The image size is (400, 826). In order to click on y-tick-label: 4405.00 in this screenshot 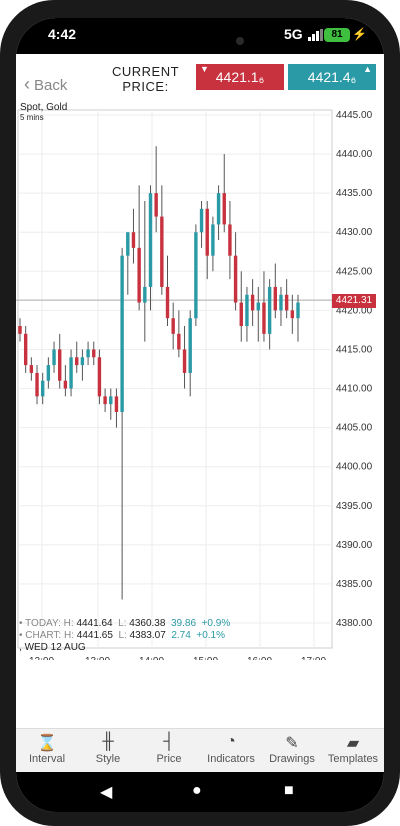, I will do `click(354, 428)`.